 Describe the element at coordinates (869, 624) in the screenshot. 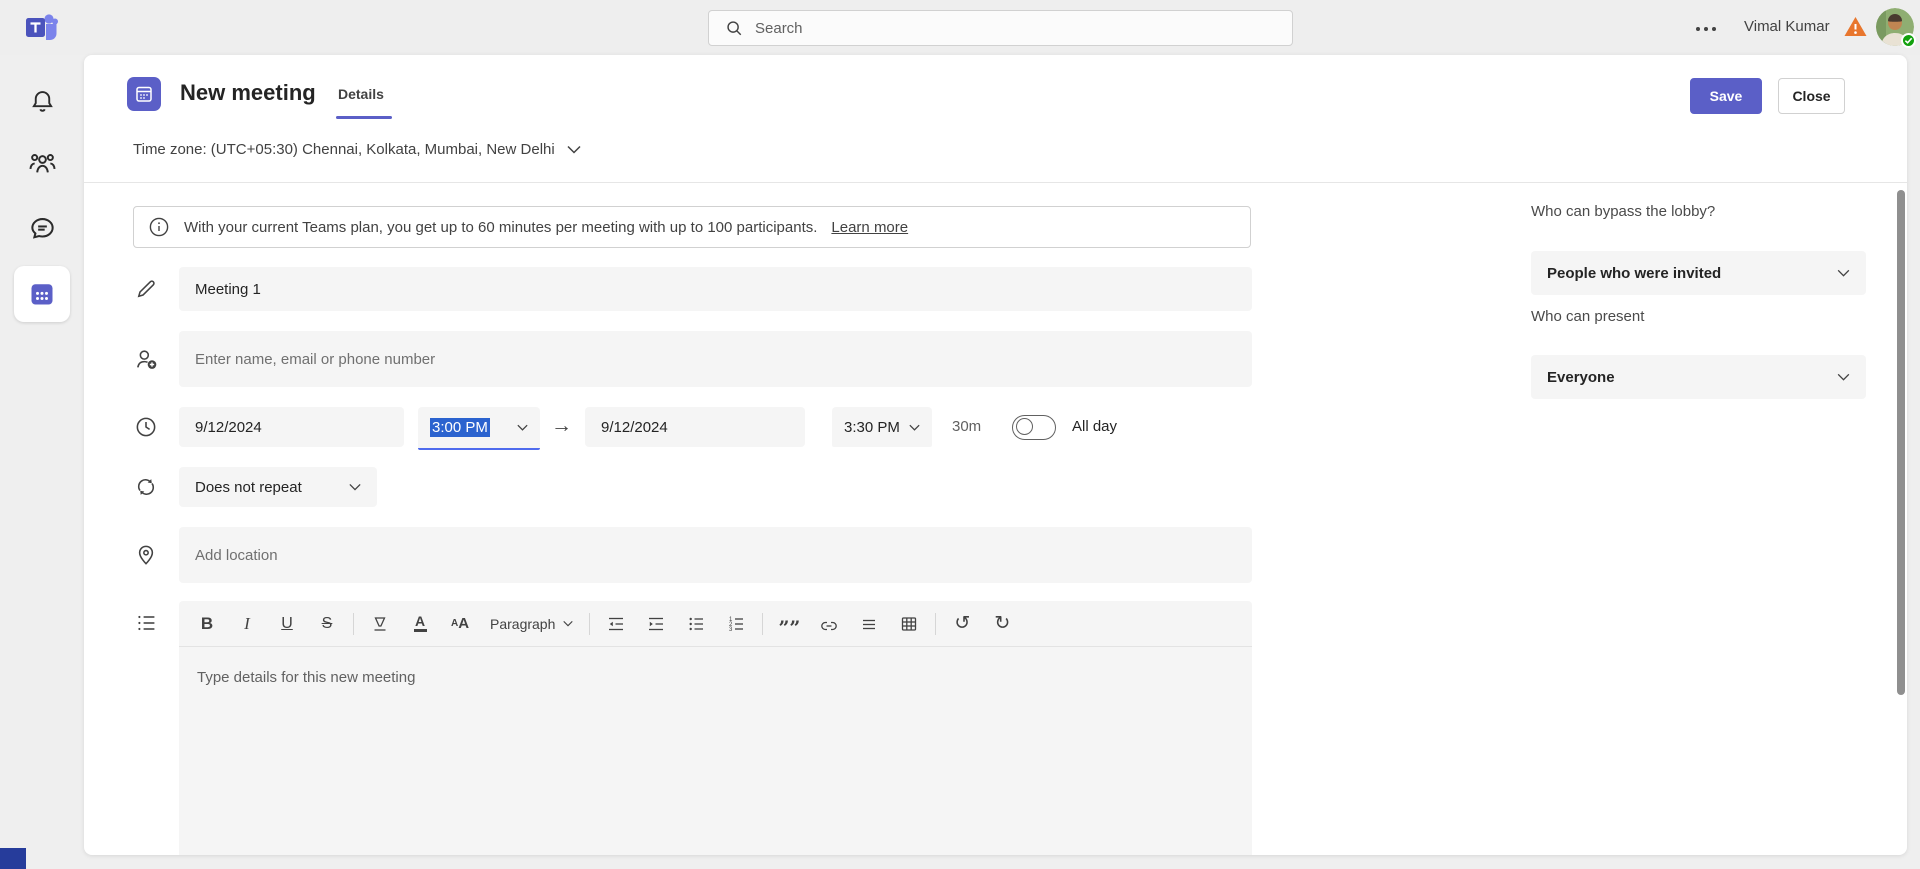

I see `horizontal-rule-button` at that location.